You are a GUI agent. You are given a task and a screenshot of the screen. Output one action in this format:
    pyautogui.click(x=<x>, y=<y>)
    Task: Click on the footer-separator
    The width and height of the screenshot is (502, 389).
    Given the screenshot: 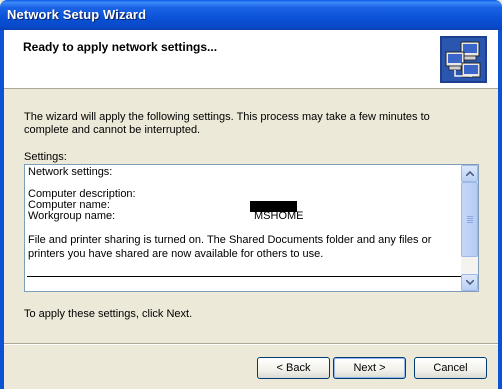 What is the action you would take?
    pyautogui.click(x=251, y=344)
    